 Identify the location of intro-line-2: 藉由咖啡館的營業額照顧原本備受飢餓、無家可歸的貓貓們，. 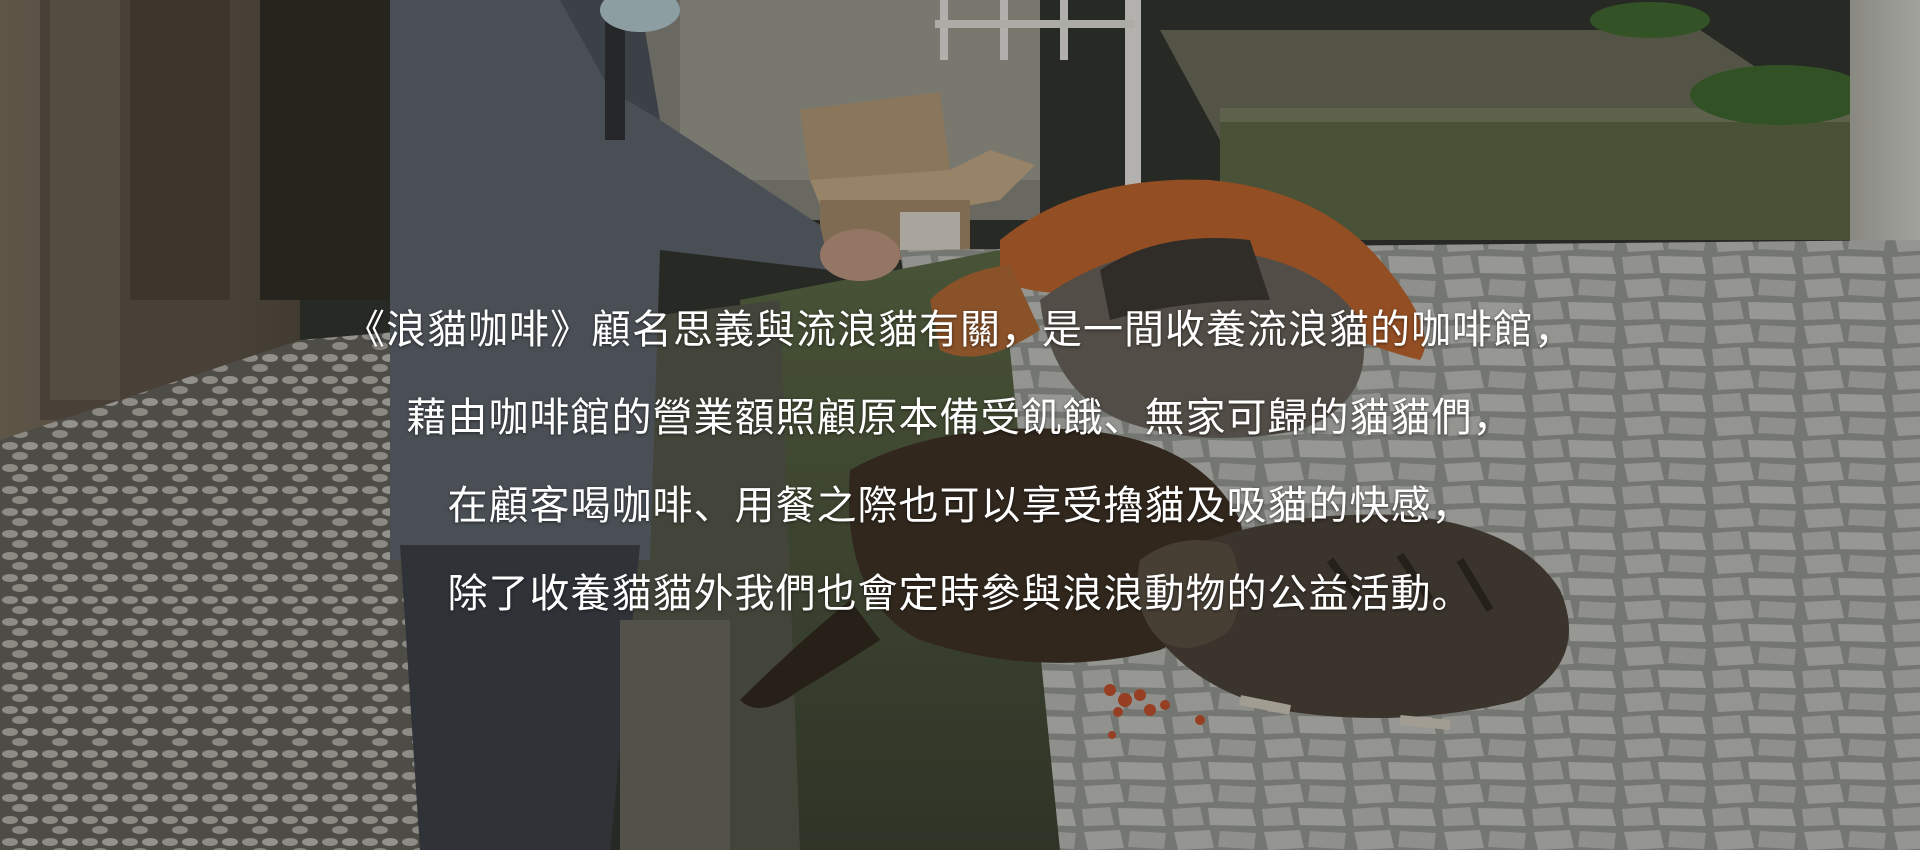
(960, 418).